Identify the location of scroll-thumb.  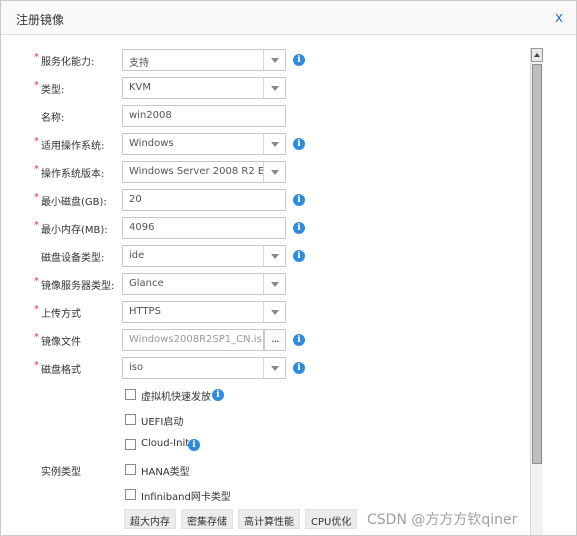
(537, 264).